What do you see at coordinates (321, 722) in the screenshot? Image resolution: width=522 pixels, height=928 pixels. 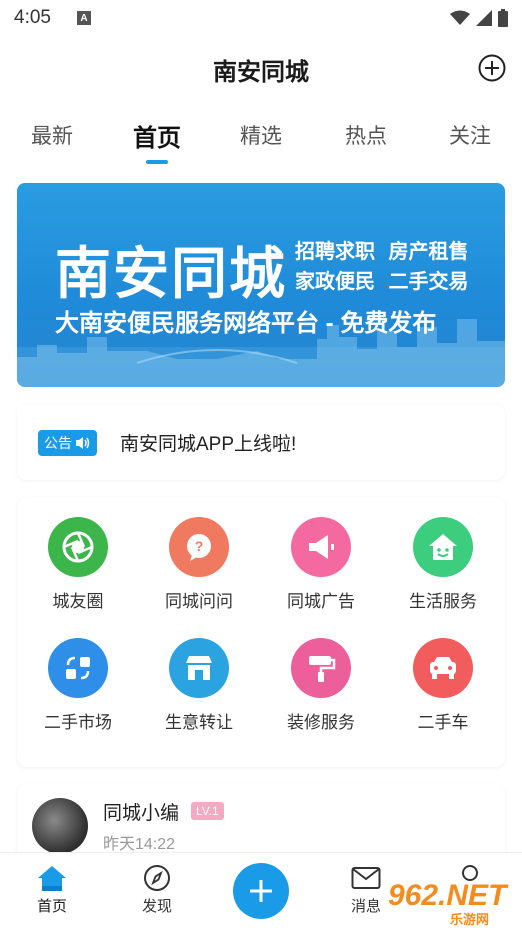 I see `service-label: 装修服务` at bounding box center [321, 722].